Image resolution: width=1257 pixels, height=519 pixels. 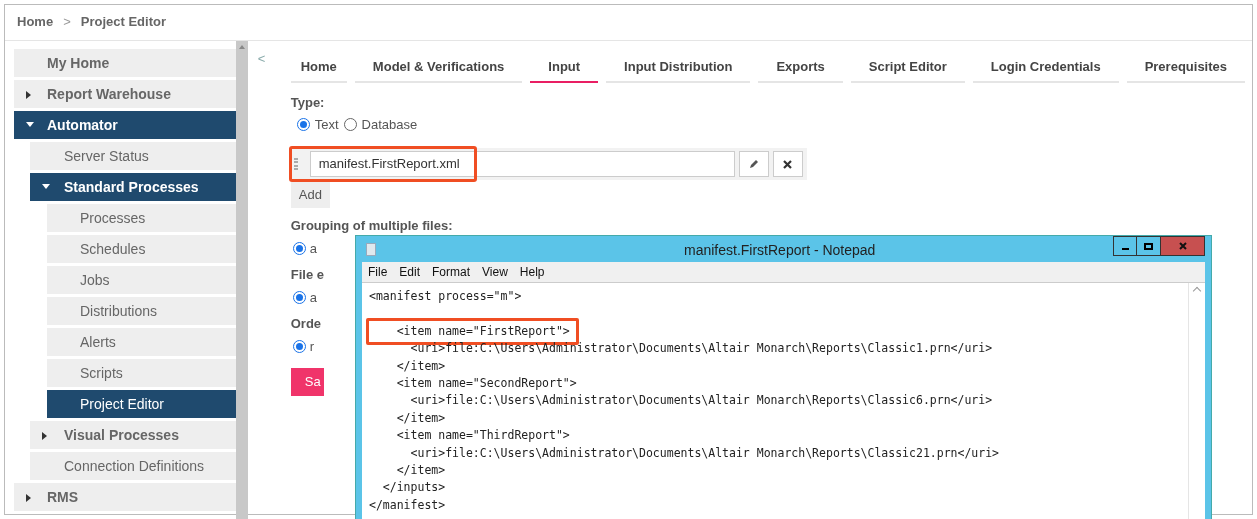 I want to click on sidebar-item: Scripts, so click(x=141, y=373).